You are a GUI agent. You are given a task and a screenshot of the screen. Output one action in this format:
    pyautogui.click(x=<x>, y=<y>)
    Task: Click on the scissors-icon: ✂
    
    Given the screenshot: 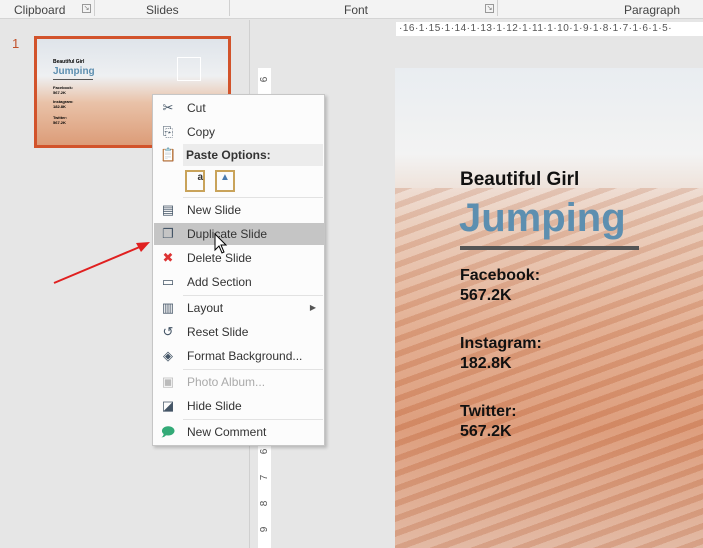 What is the action you would take?
    pyautogui.click(x=168, y=107)
    